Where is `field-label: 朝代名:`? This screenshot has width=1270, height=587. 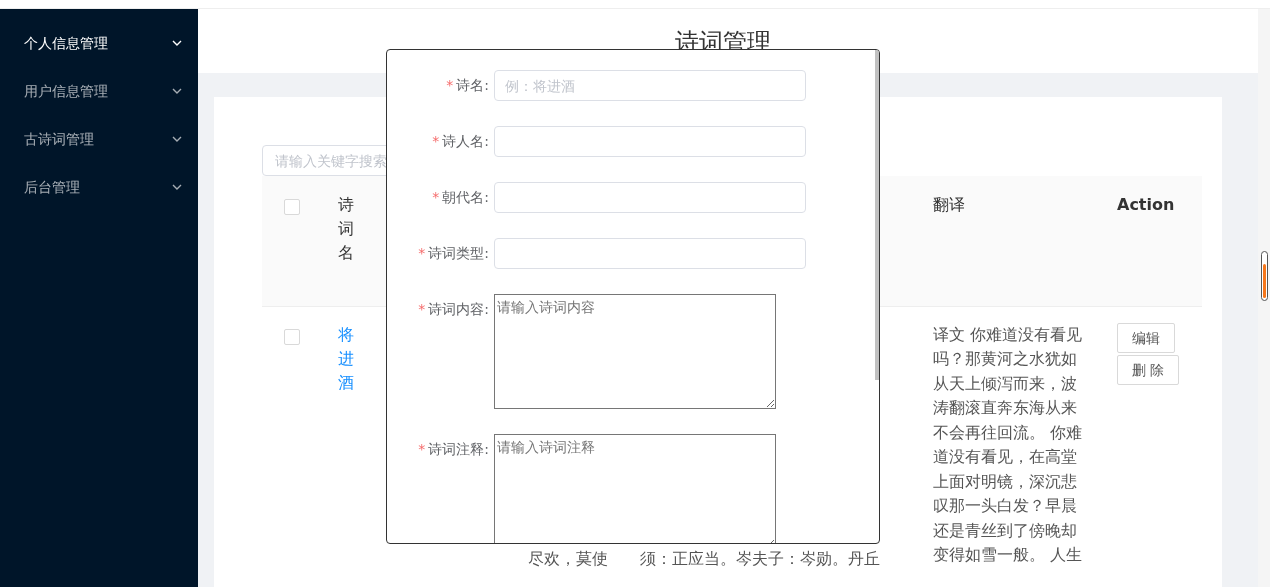 field-label: 朝代名: is located at coordinates (465, 197).